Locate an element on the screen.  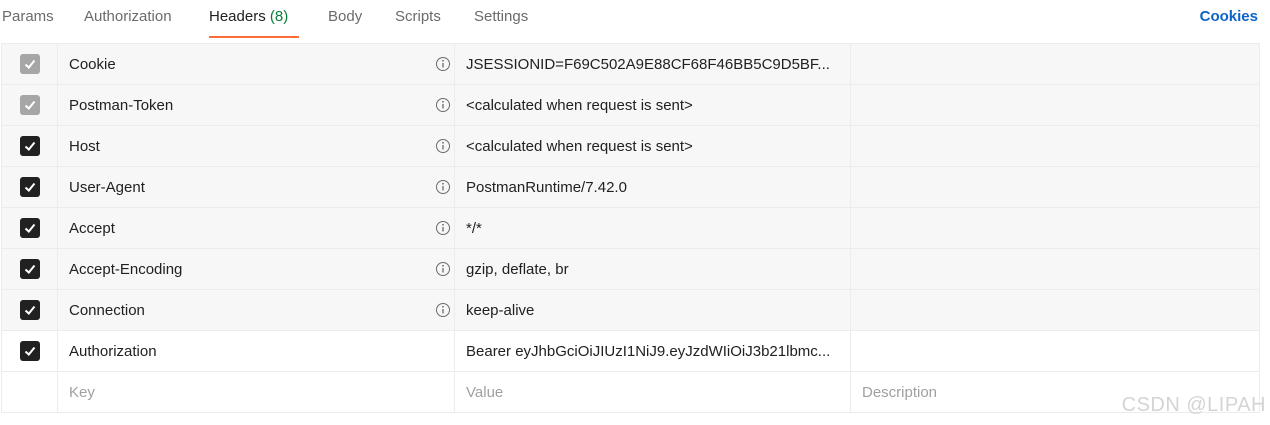
header-value: gzip, deflate, br is located at coordinates (653, 269).